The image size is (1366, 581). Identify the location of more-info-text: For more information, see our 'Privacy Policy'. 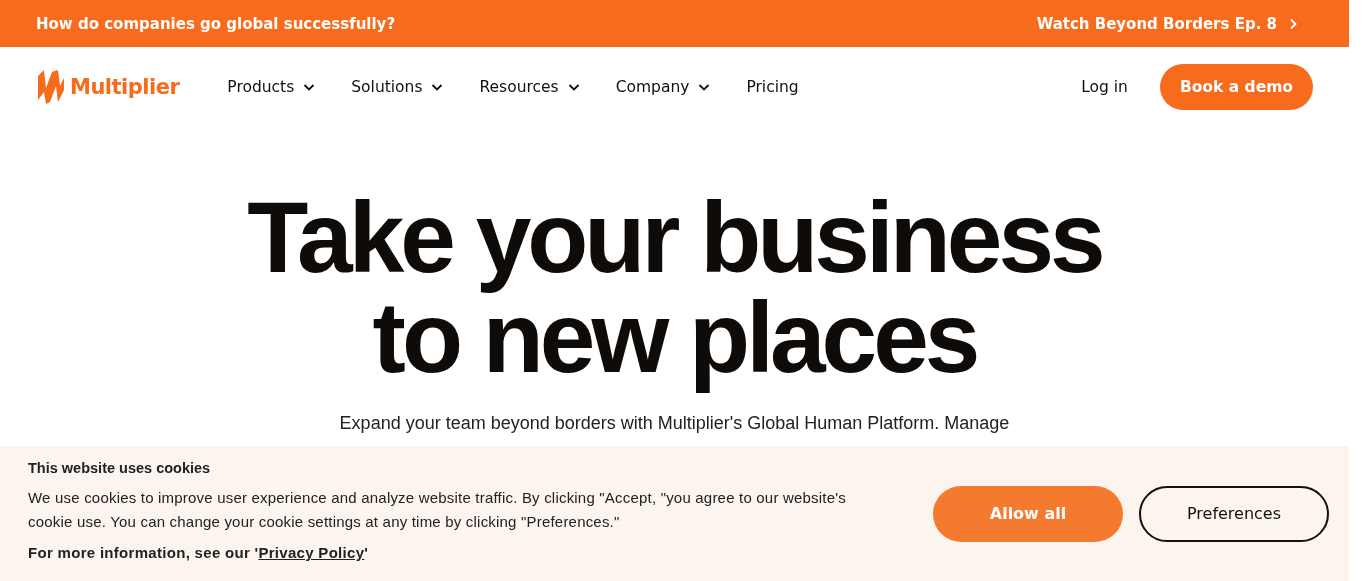
(199, 552).